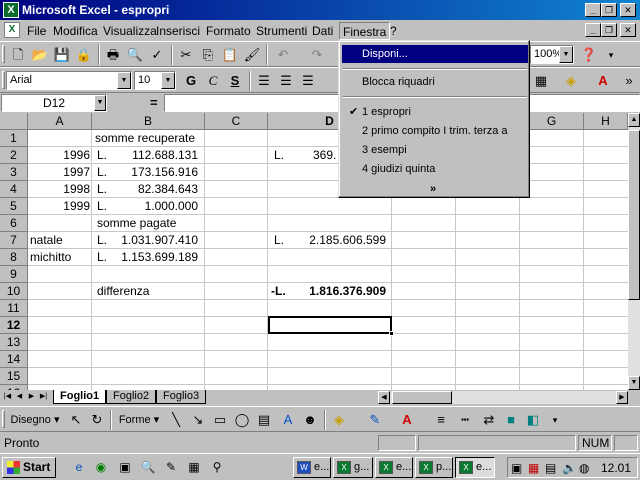  I want to click on col-header-c: C, so click(236, 121).